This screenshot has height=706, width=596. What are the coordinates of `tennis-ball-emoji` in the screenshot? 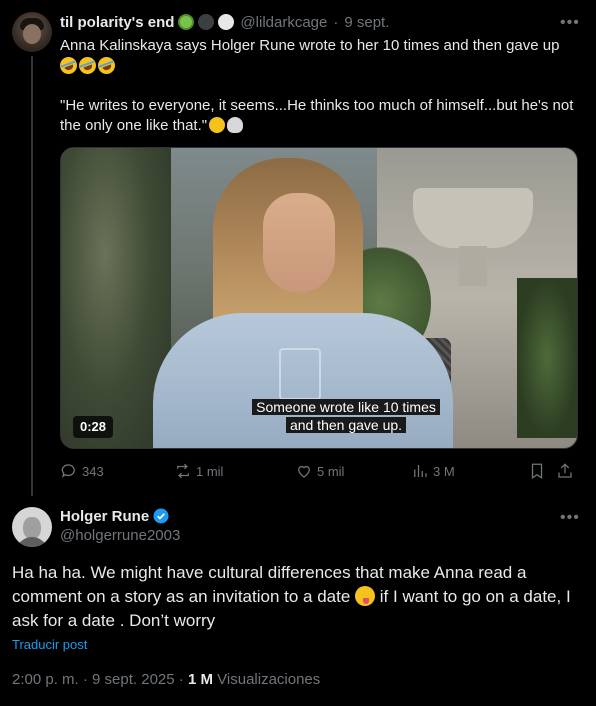 It's located at (186, 22).